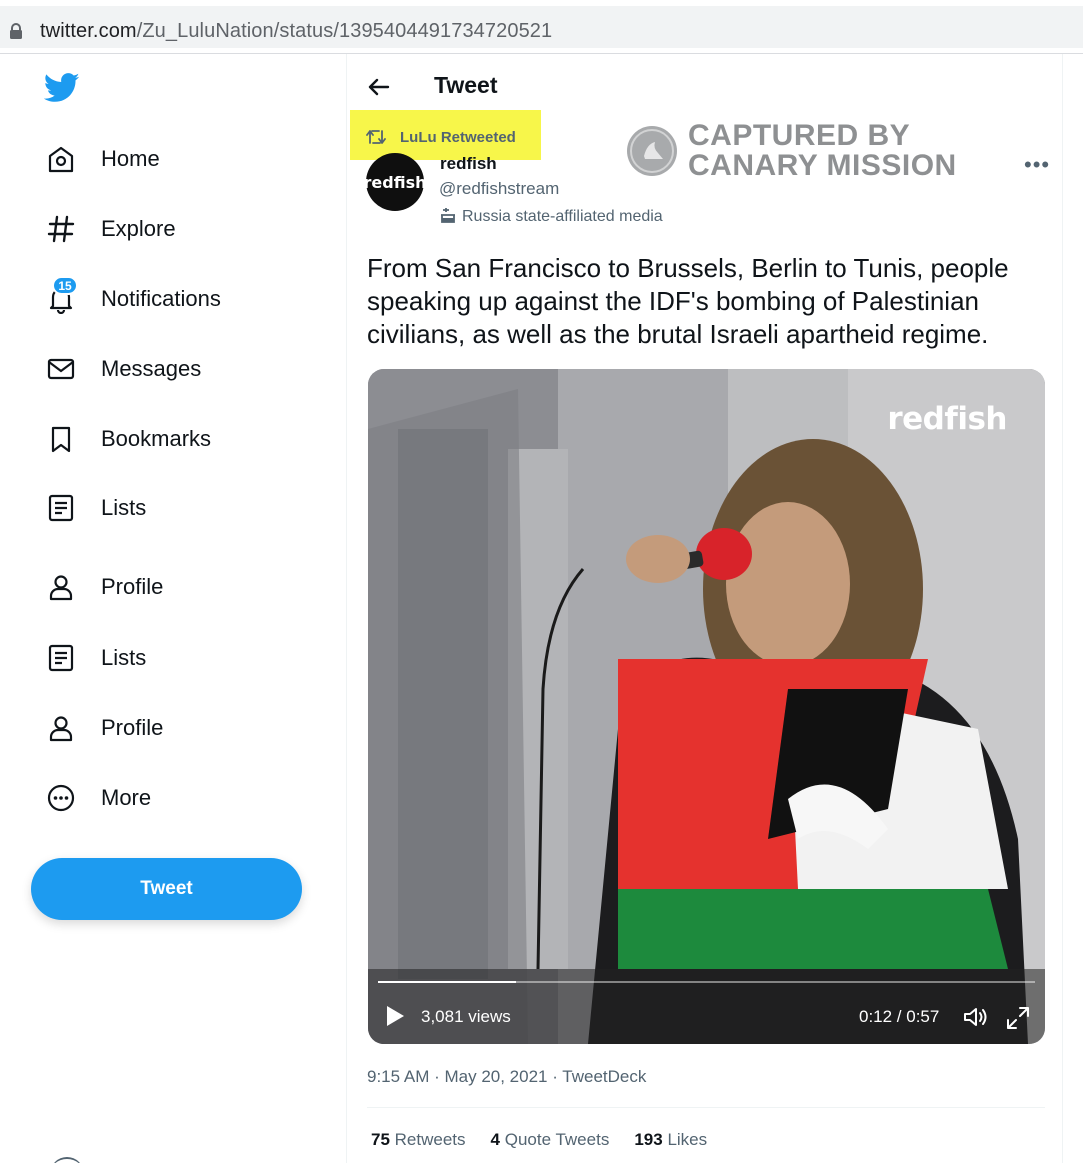 The width and height of the screenshot is (1083, 1163). Describe the element at coordinates (976, 1017) in the screenshot. I see `volume-icon` at that location.